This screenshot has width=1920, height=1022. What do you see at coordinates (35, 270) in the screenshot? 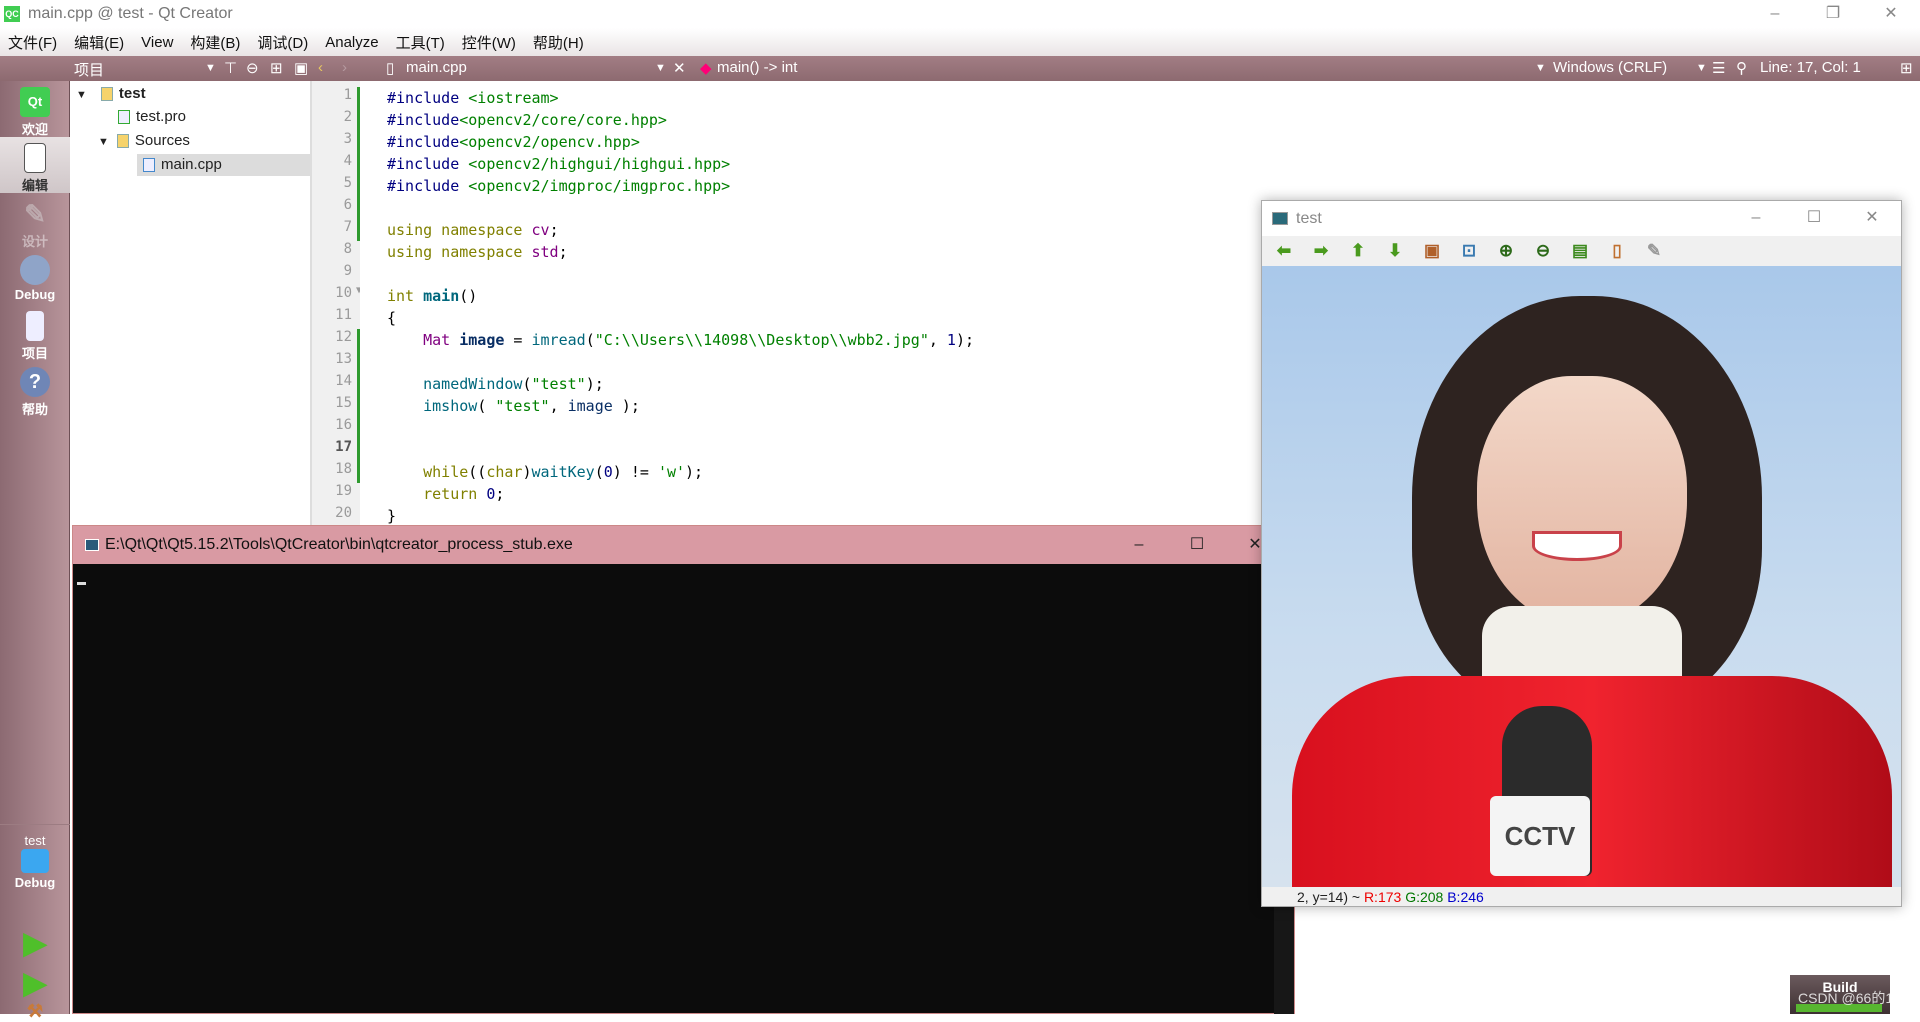
I see `debug-bug-icon` at bounding box center [35, 270].